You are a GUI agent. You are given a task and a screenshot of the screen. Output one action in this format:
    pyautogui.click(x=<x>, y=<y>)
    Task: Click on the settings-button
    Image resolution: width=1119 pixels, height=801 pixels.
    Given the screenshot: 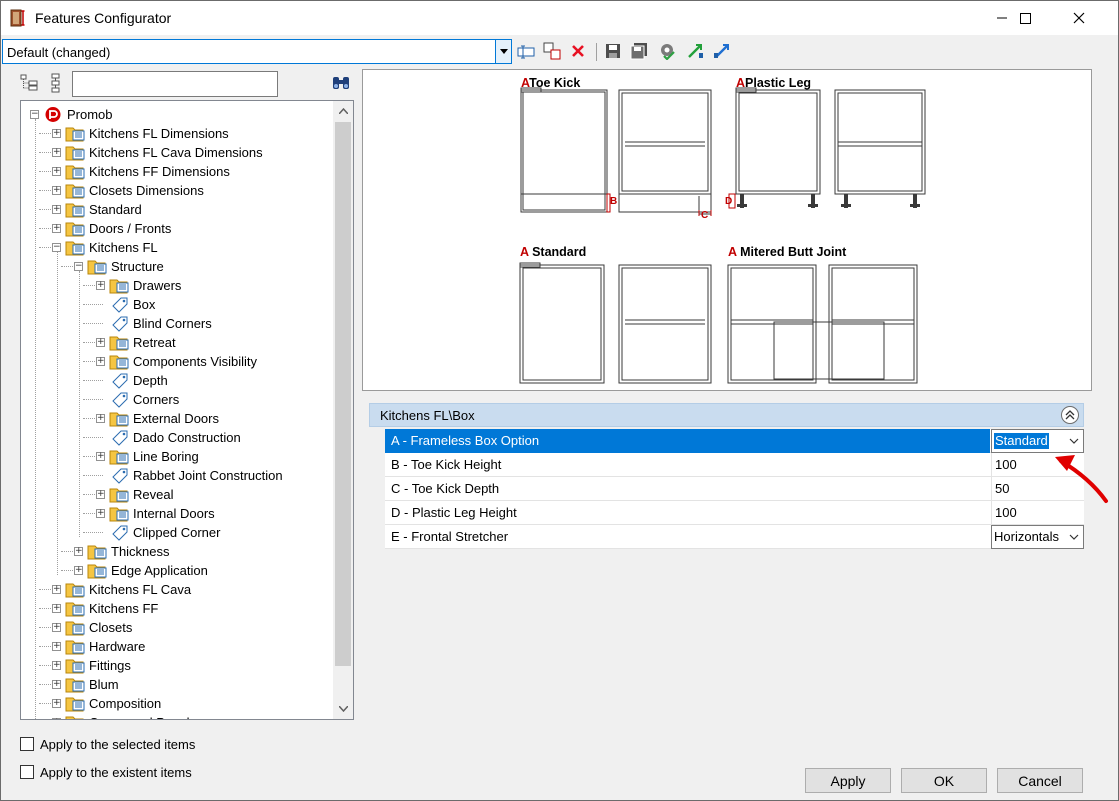 What is the action you would take?
    pyautogui.click(x=667, y=51)
    